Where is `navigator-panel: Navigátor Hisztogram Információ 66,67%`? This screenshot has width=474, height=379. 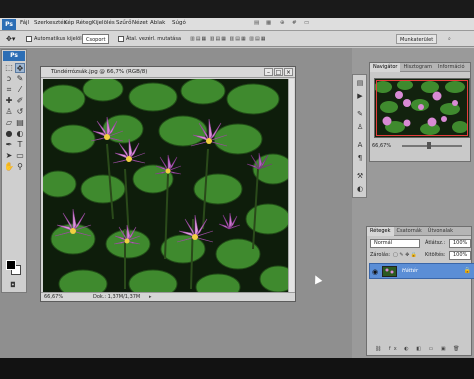
navigator-panel: Navigátor Hisztogram Információ 66,67% is located at coordinates (420, 112).